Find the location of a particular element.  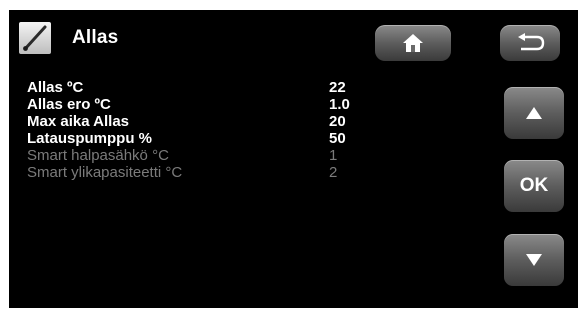

setting-value: 22 is located at coordinates (337, 87).